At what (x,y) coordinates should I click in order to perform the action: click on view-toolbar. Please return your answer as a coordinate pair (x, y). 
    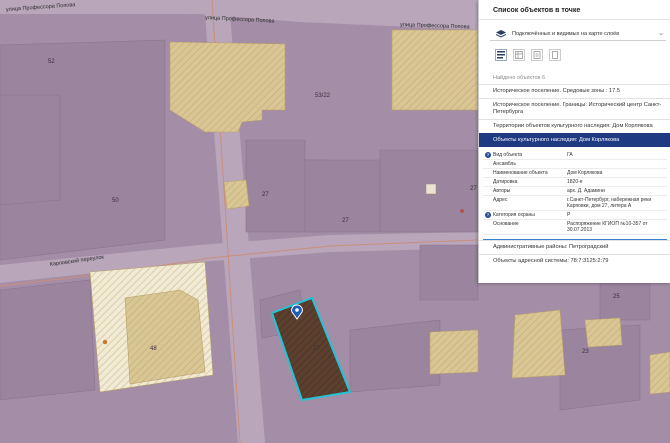
    Looking at the image, I should click on (528, 55).